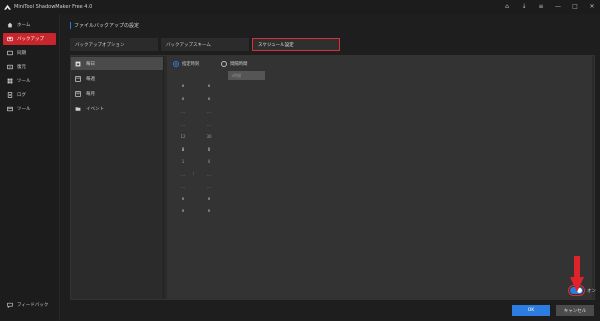  Describe the element at coordinates (10, 95) in the screenshot. I see `log-icon` at that location.